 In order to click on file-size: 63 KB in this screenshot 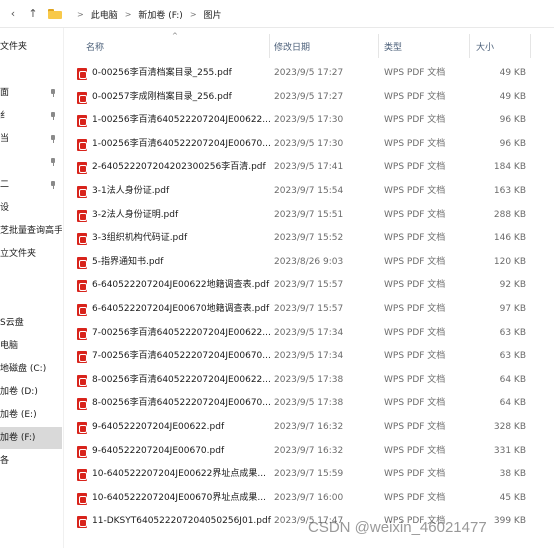, I will do `click(512, 356)`.